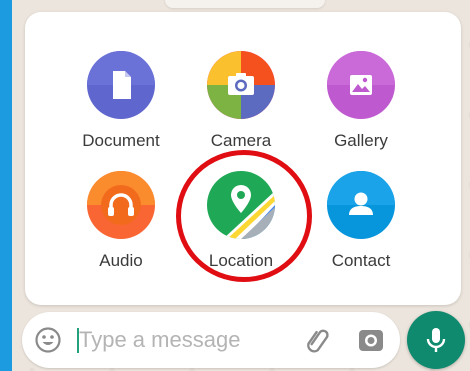  What do you see at coordinates (121, 140) in the screenshot?
I see `attach-document-label: Document` at bounding box center [121, 140].